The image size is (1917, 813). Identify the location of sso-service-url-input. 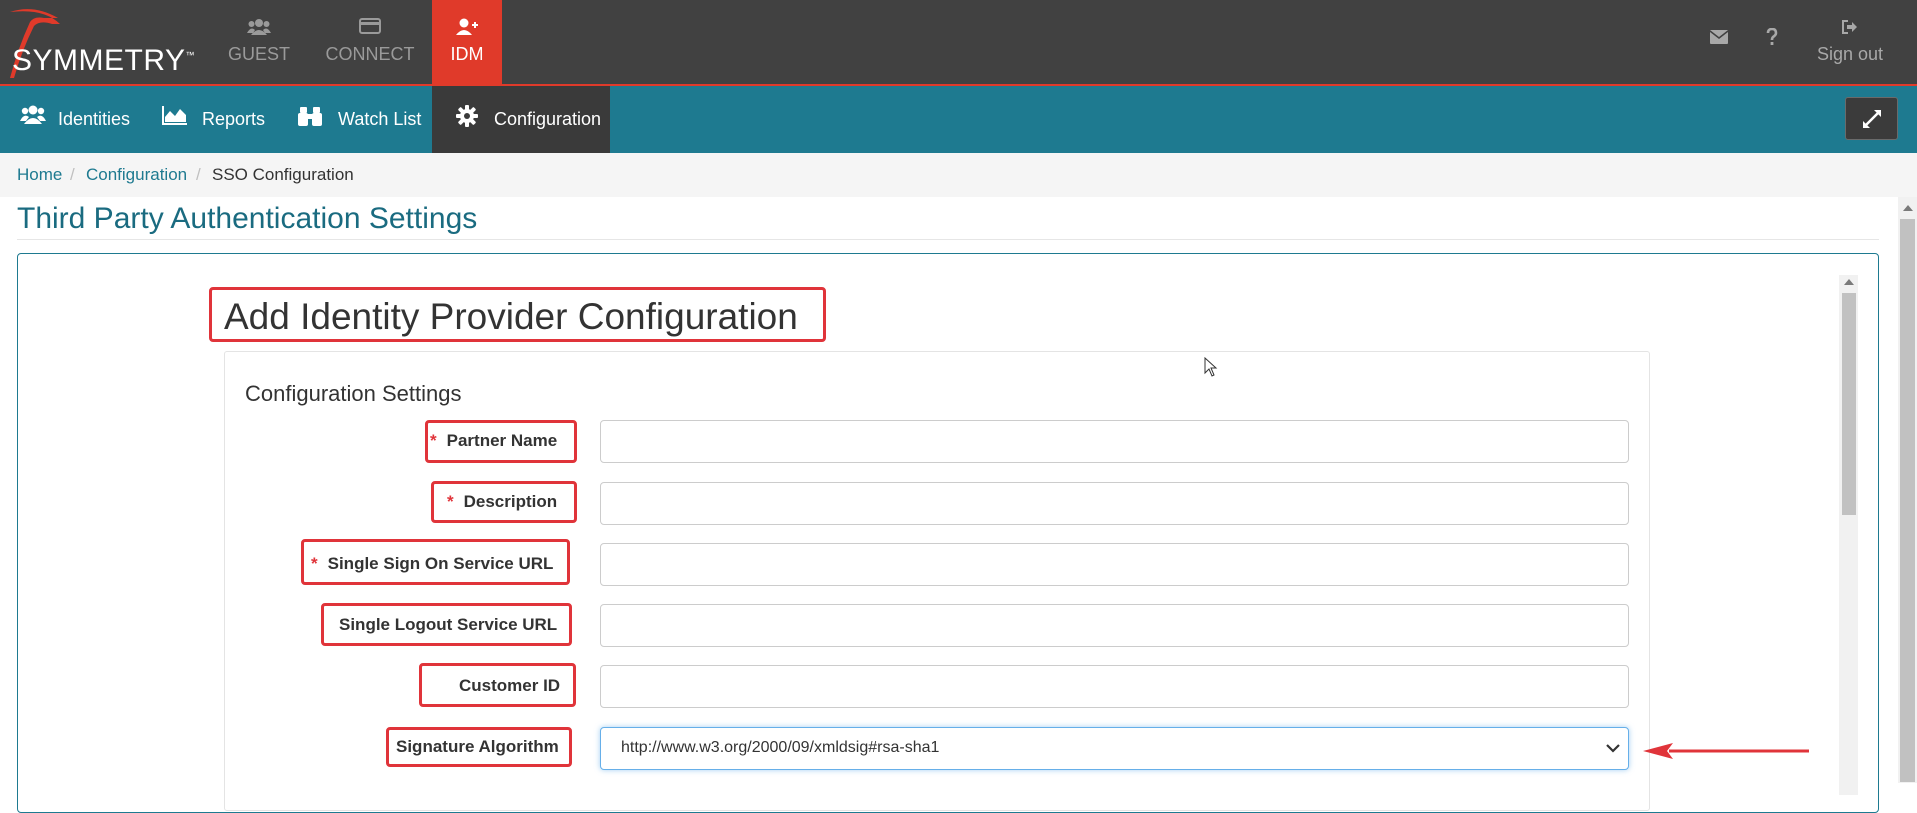
(1114, 564).